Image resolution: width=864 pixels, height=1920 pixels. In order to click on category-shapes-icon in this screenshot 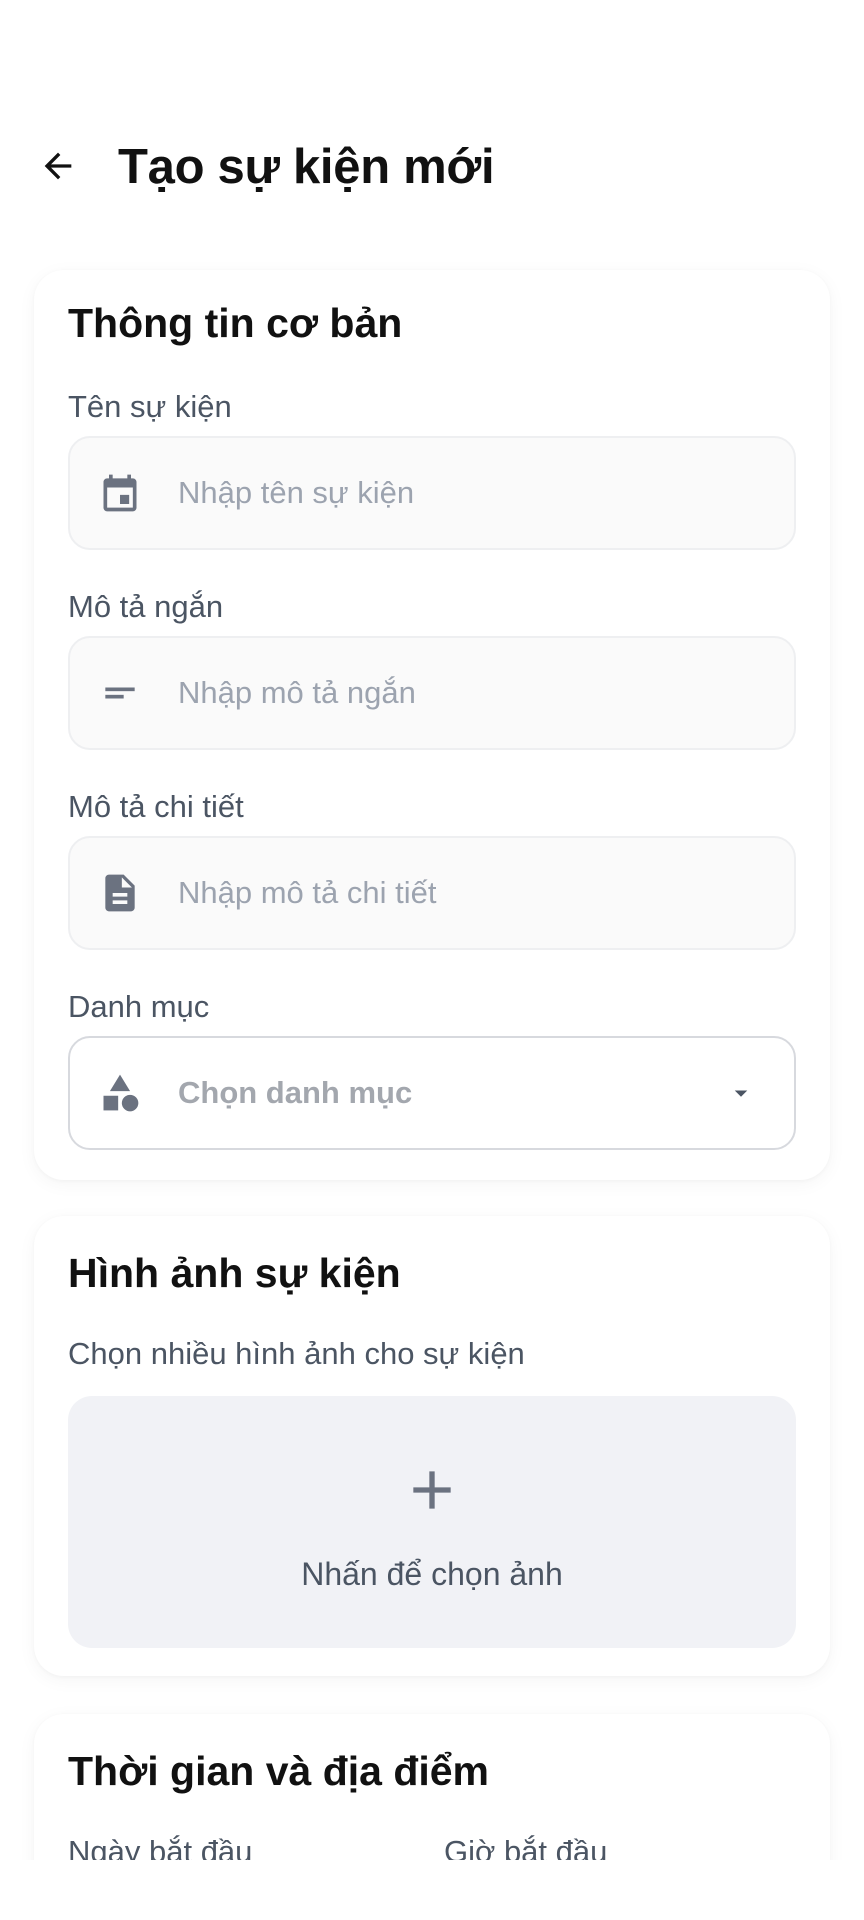, I will do `click(120, 1093)`.